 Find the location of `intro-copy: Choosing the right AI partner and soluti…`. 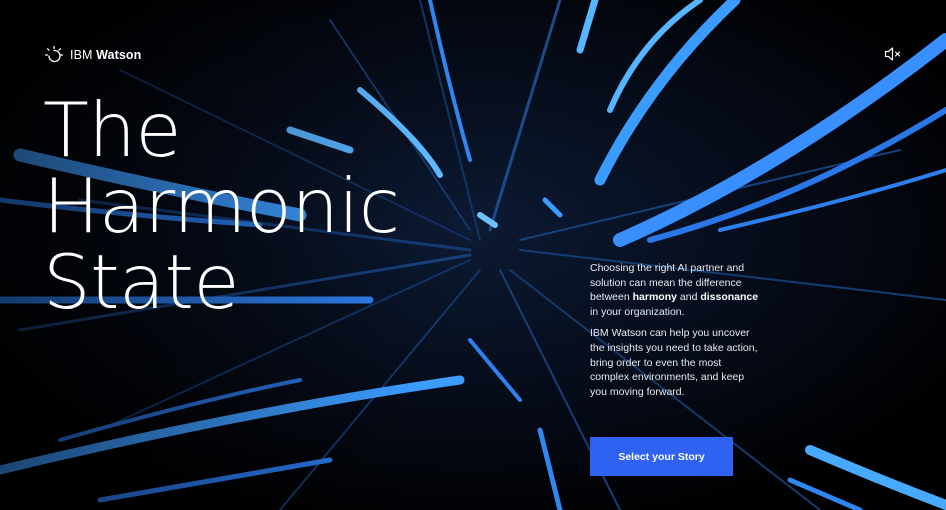

intro-copy: Choosing the right AI partner and soluti… is located at coordinates (675, 333).